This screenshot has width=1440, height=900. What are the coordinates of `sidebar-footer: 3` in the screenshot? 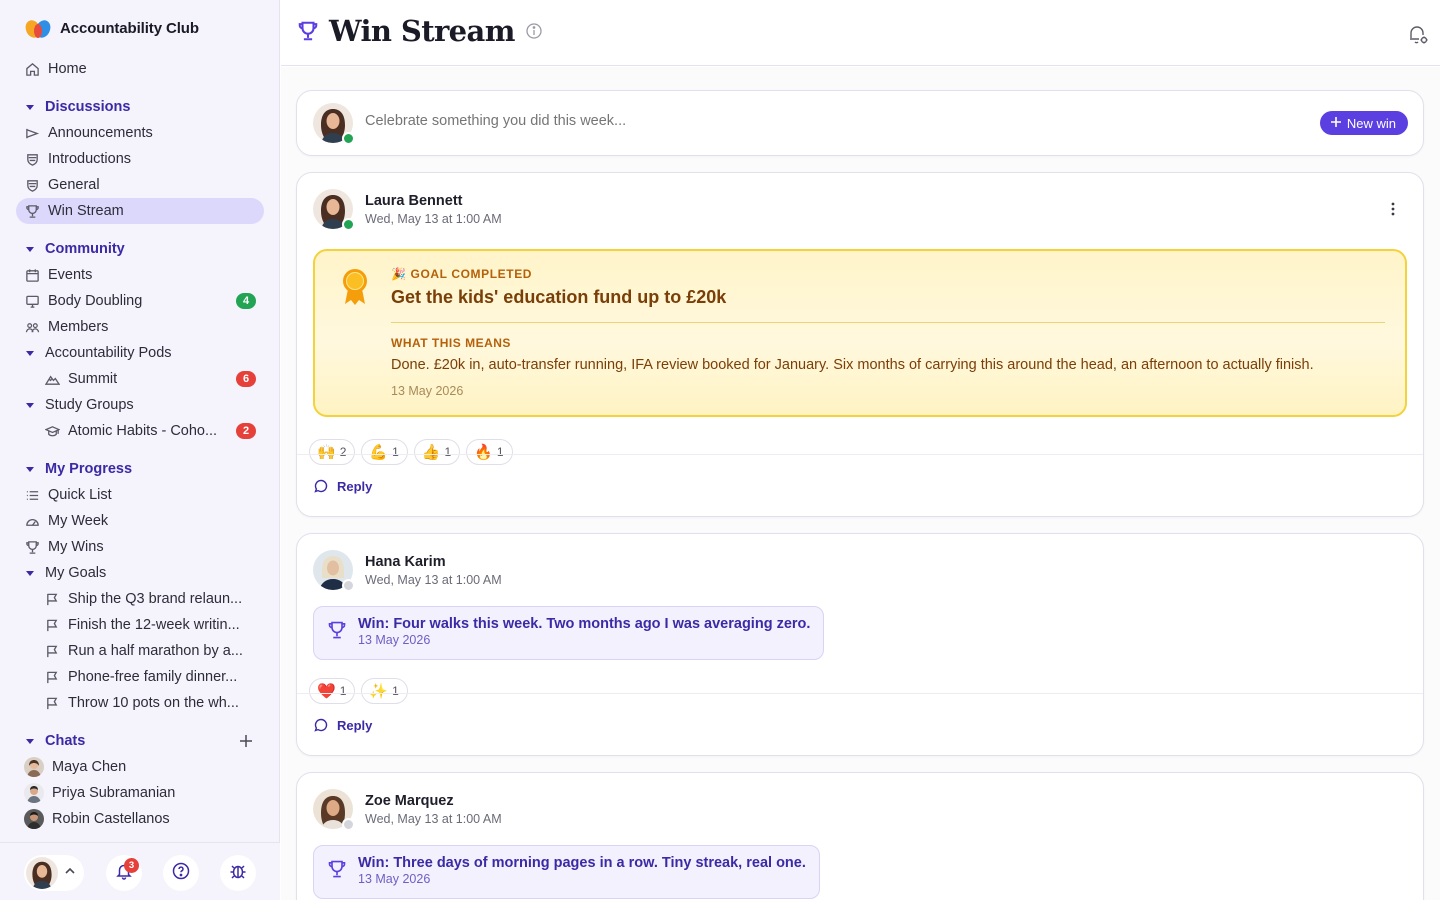 It's located at (140, 871).